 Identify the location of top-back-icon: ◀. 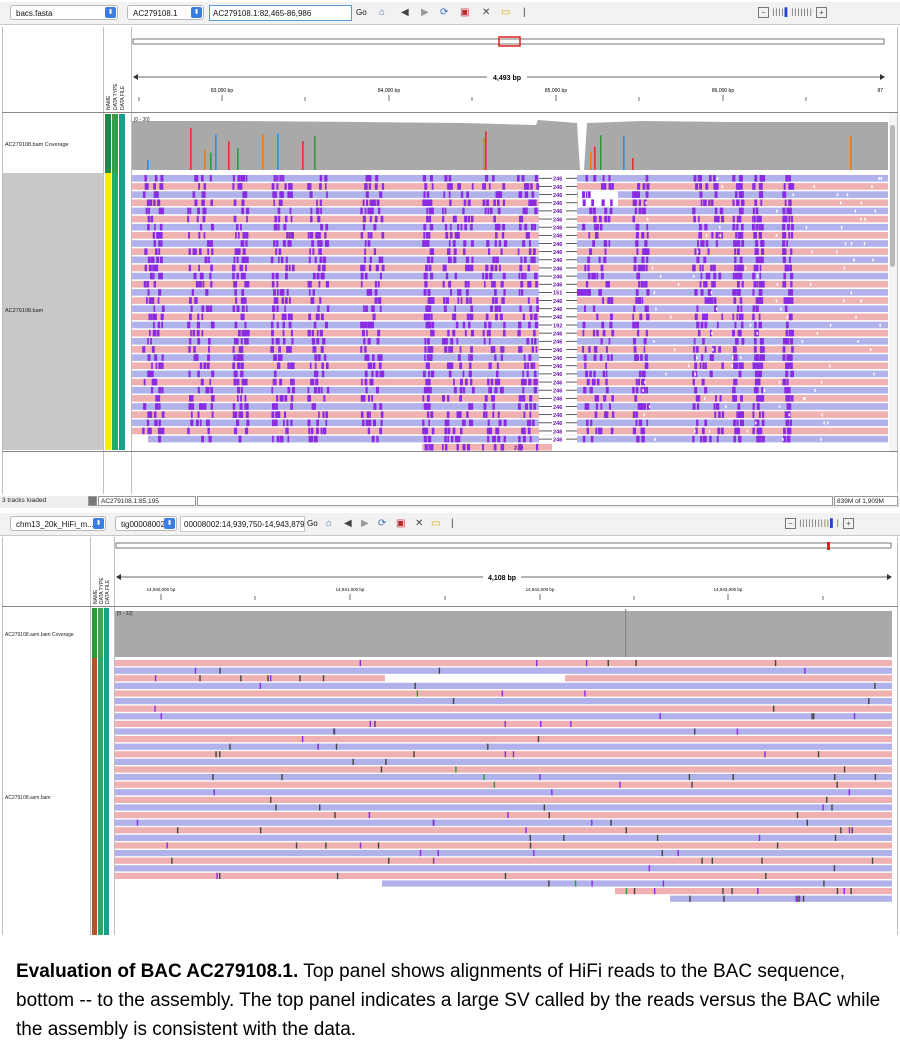
(405, 13).